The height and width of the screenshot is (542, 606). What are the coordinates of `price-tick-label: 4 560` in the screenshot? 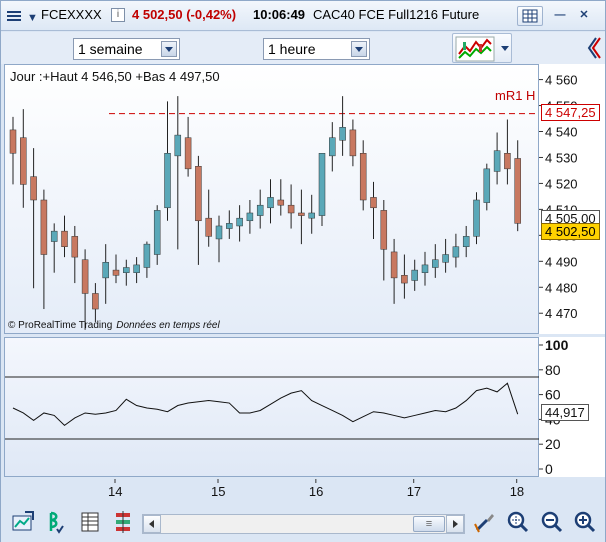 It's located at (561, 80).